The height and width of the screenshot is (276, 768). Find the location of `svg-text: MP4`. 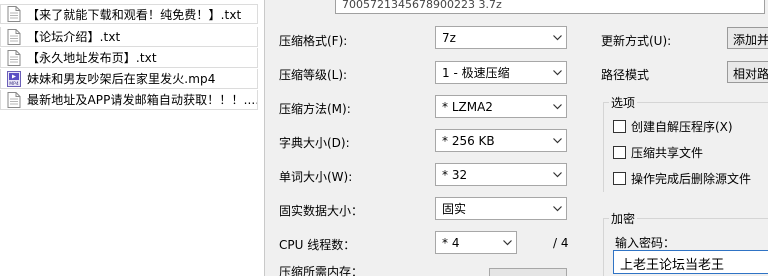

svg-text: MP4 is located at coordinates (14, 84).